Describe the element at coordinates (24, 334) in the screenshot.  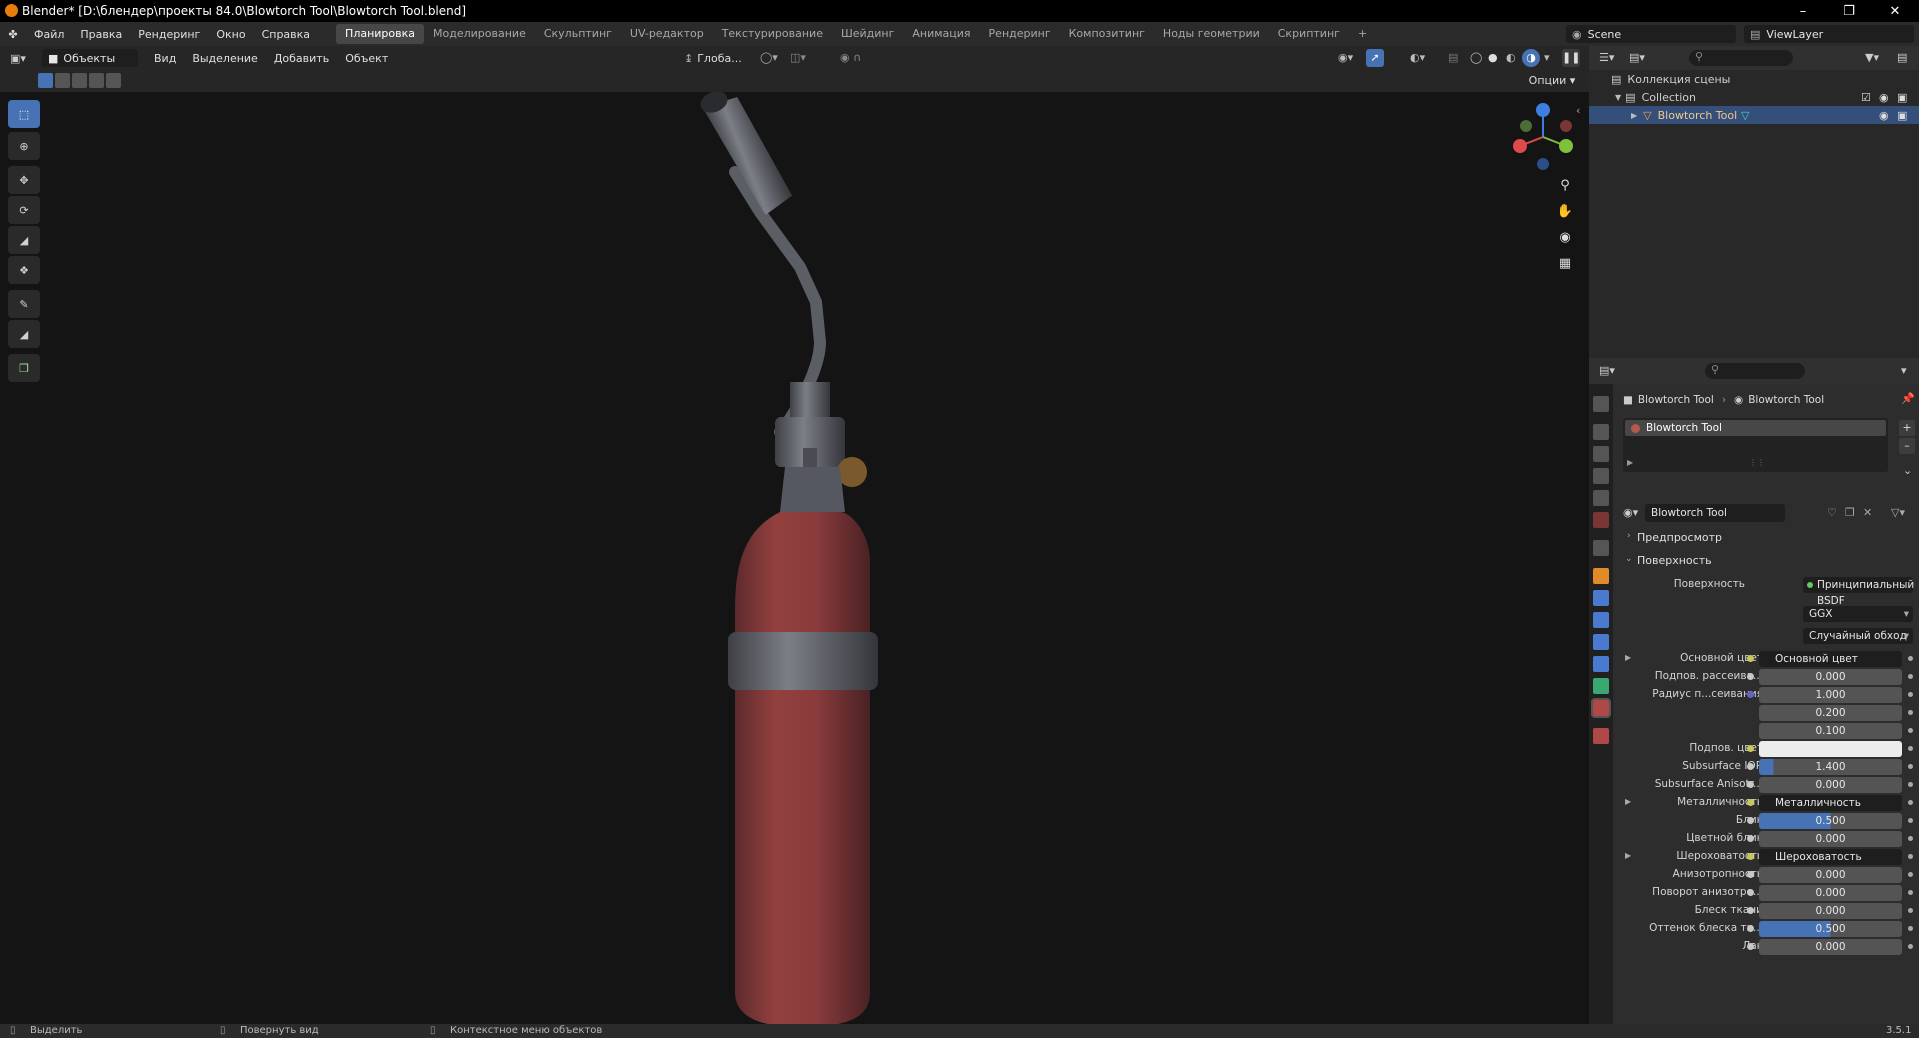
I see `tool-measure: ◢` at that location.